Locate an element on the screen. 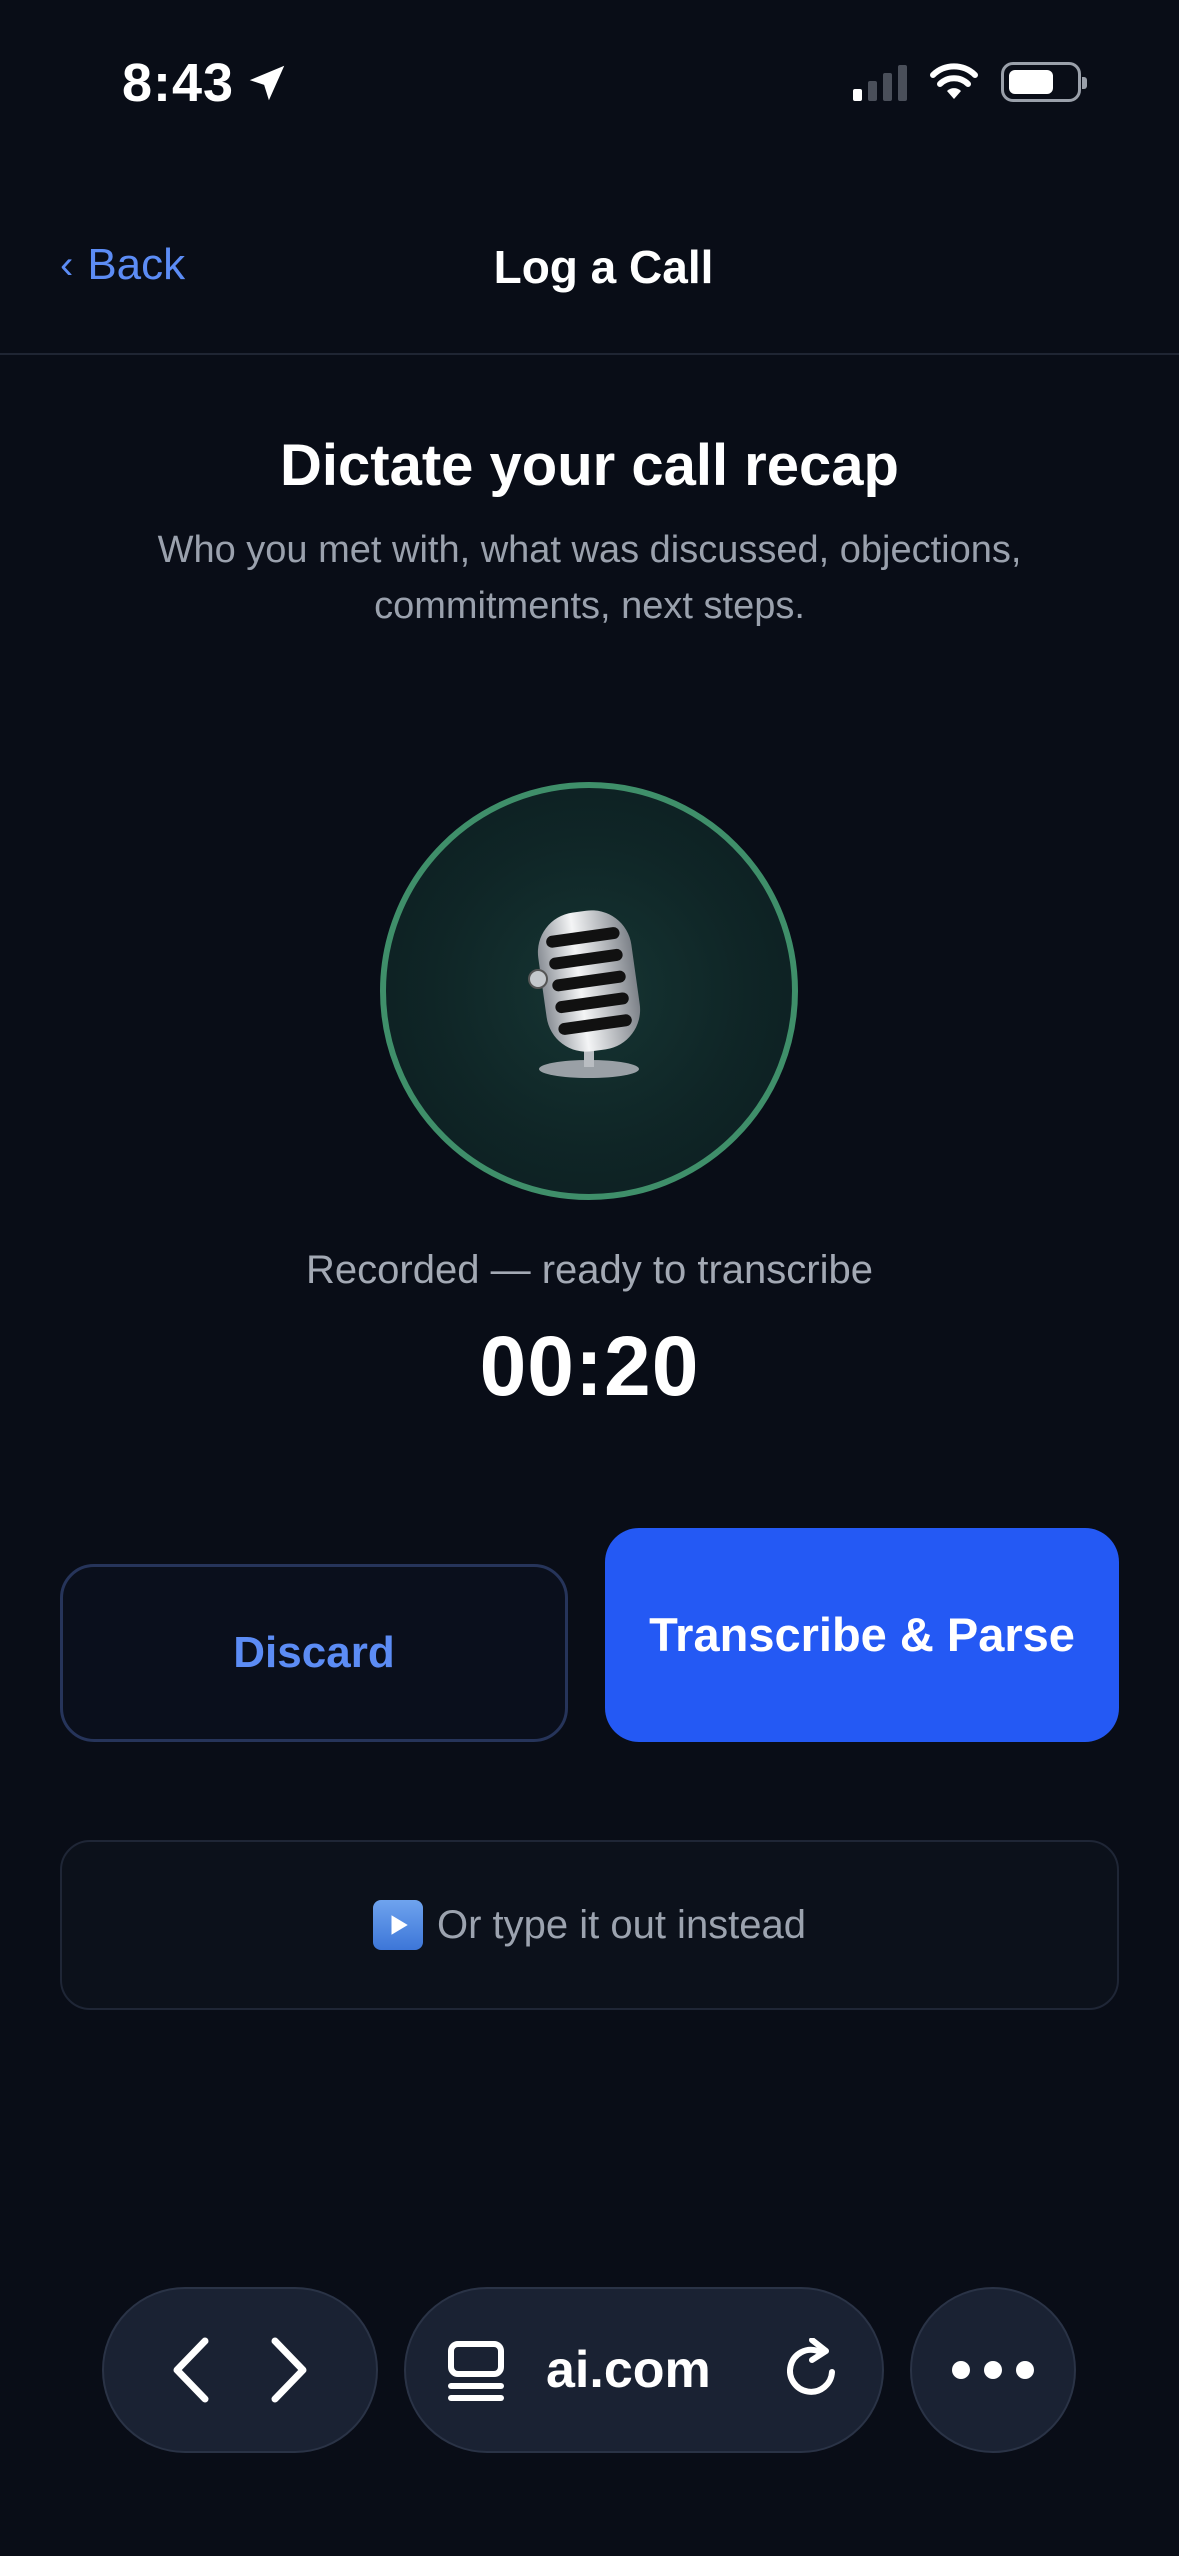 Image resolution: width=1179 pixels, height=2556 pixels. browser-nav-controls is located at coordinates (240, 2370).